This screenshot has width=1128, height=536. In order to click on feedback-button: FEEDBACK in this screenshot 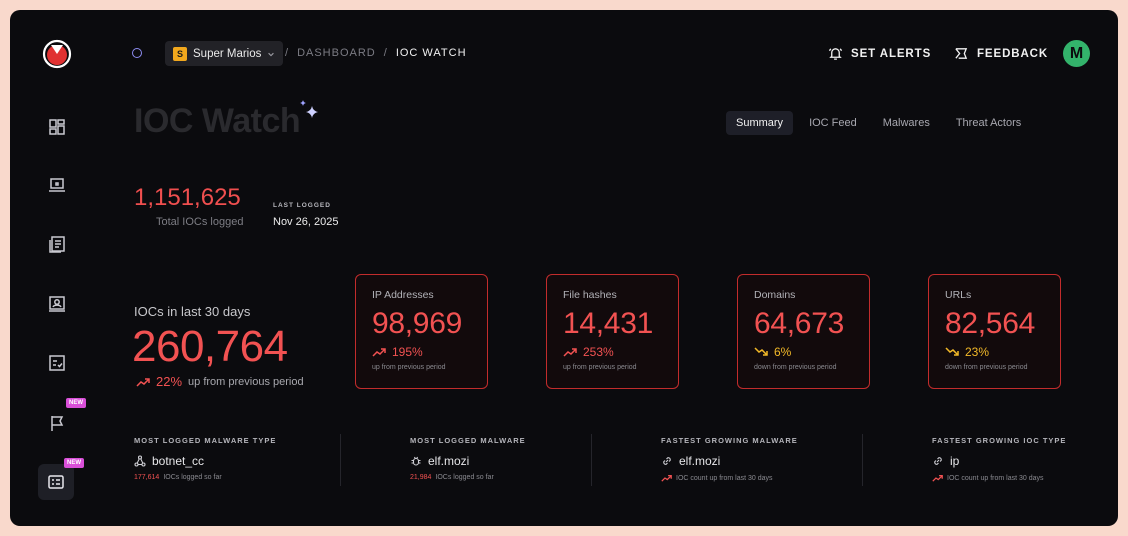, I will do `click(1001, 53)`.